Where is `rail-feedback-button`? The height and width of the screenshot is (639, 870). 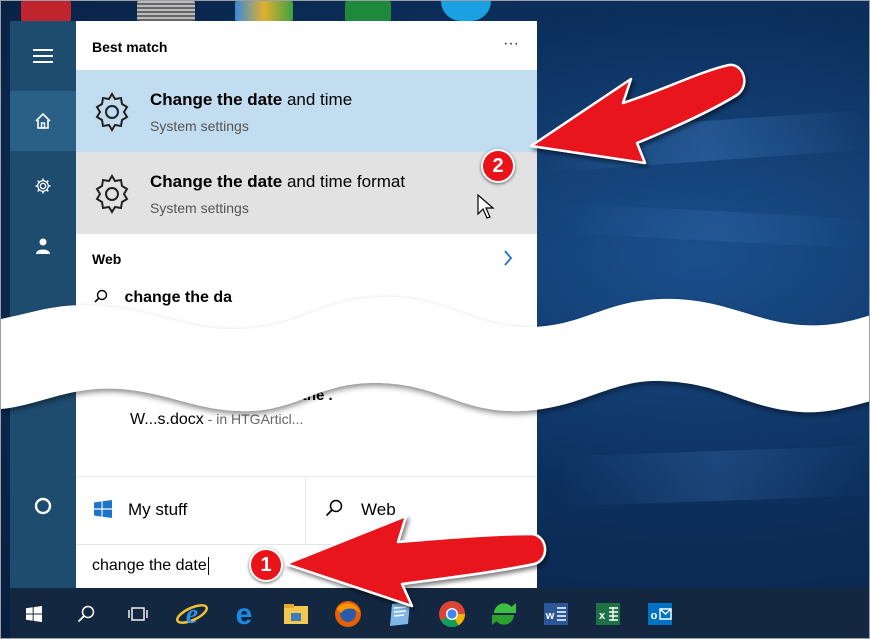
rail-feedback-button is located at coordinates (43, 246).